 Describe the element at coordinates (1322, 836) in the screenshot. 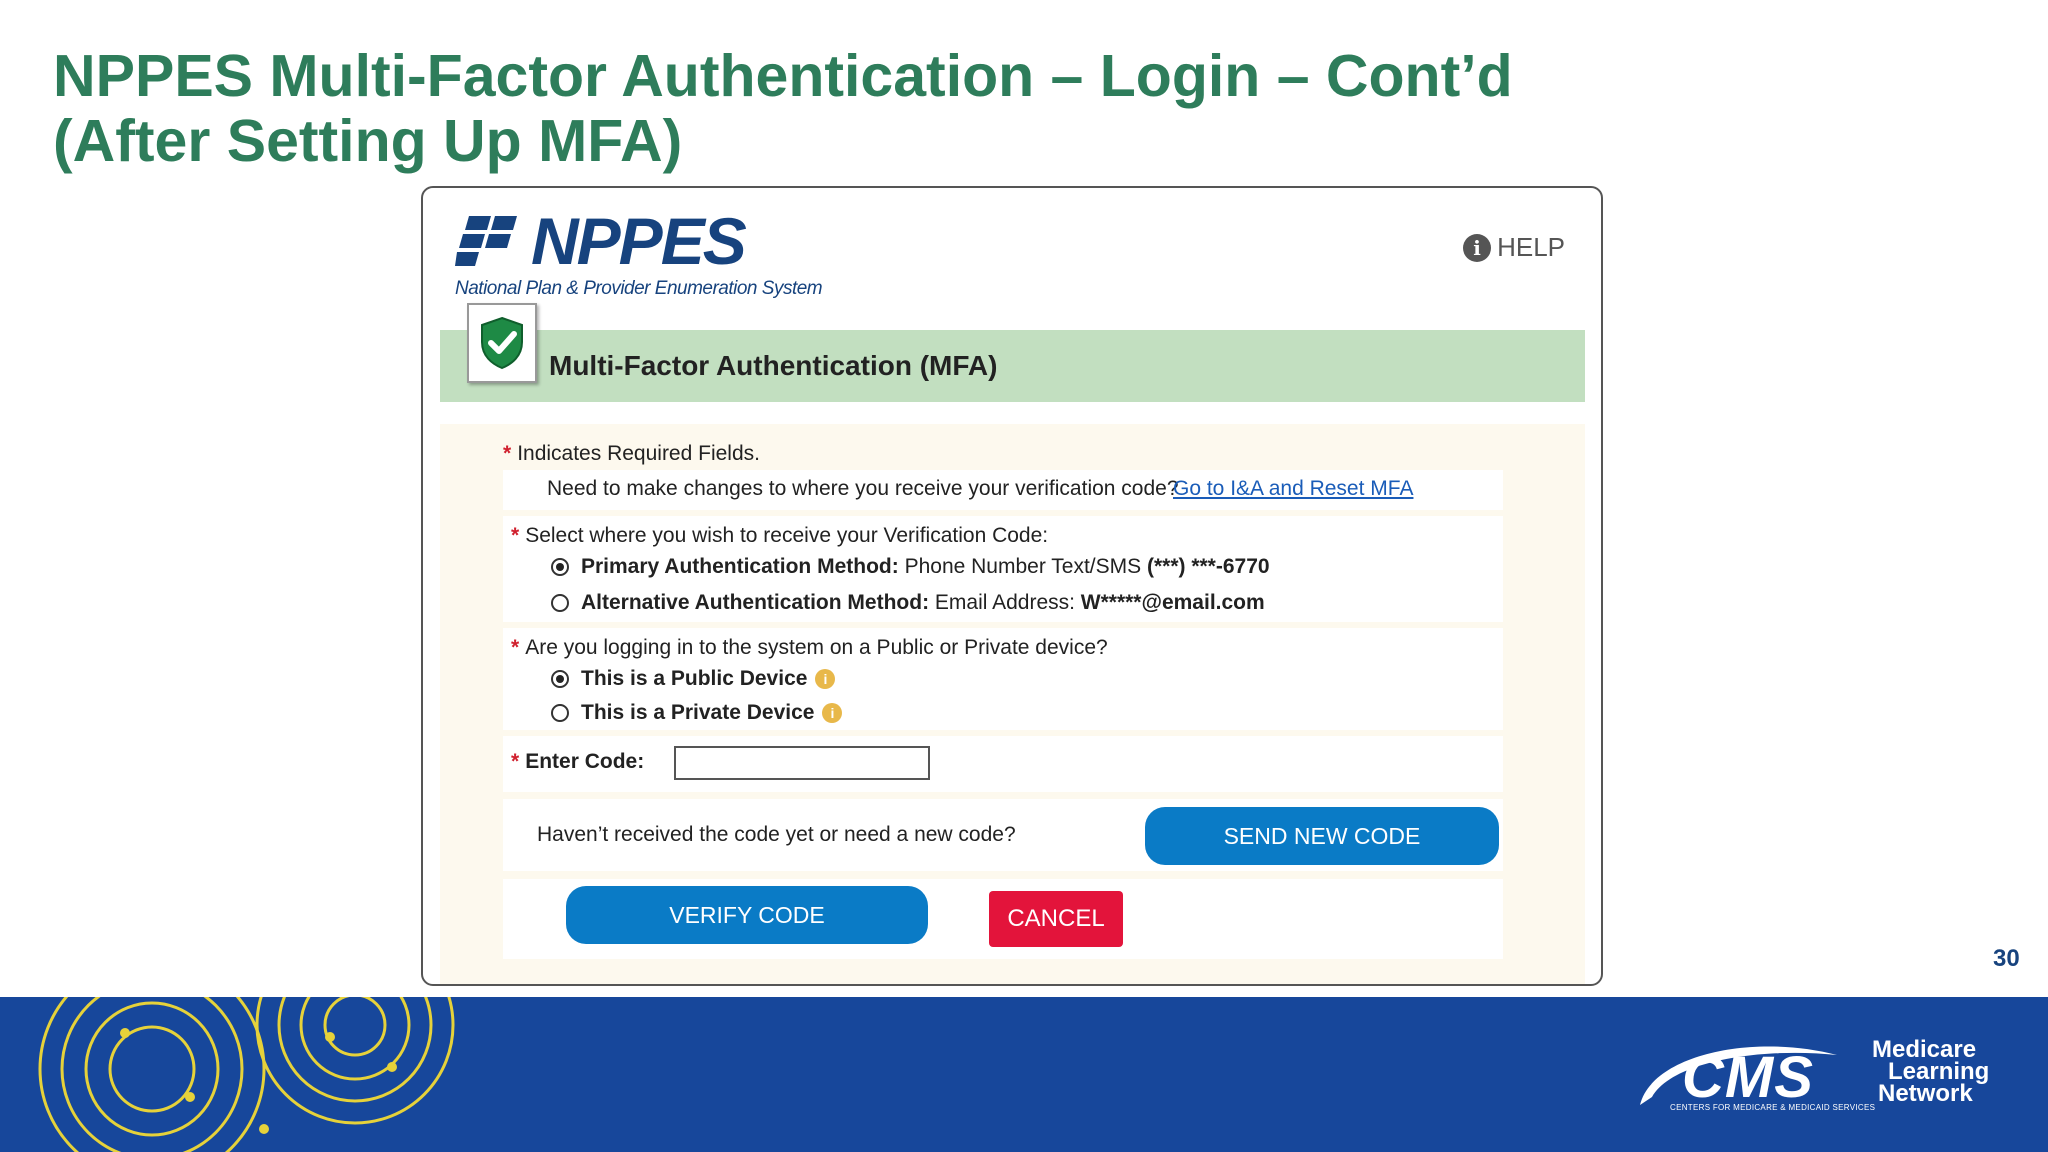

I see `send-new-code-button: SEND NEW CODE` at that location.